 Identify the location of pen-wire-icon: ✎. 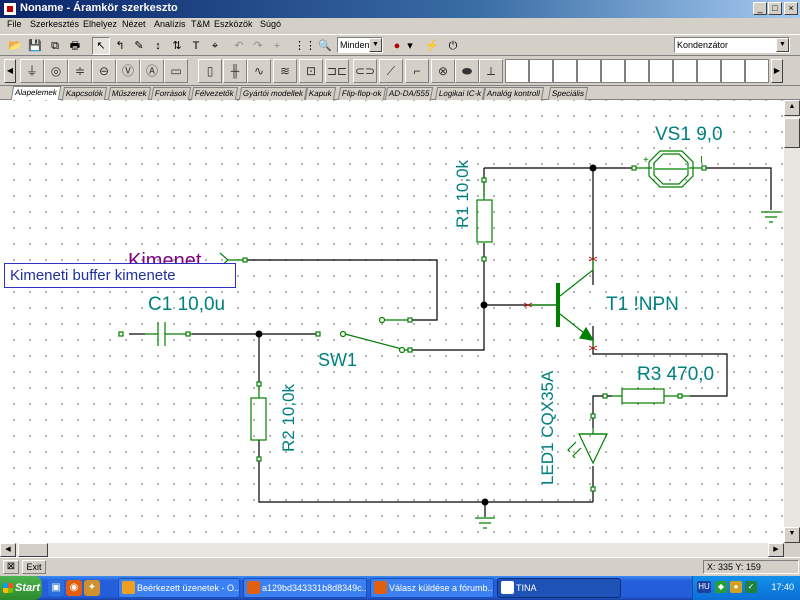
(139, 46).